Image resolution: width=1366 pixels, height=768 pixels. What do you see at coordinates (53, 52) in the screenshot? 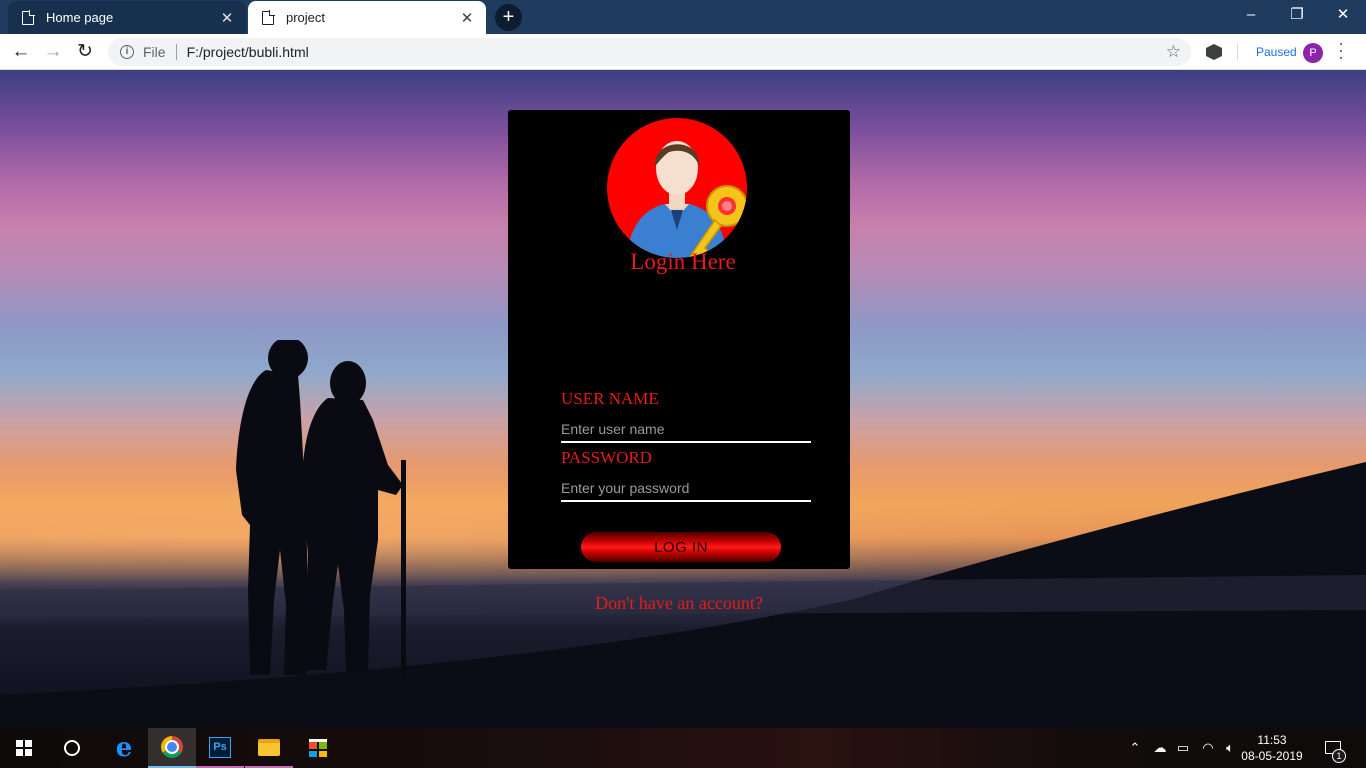
I see `forward-icon: →` at bounding box center [53, 52].